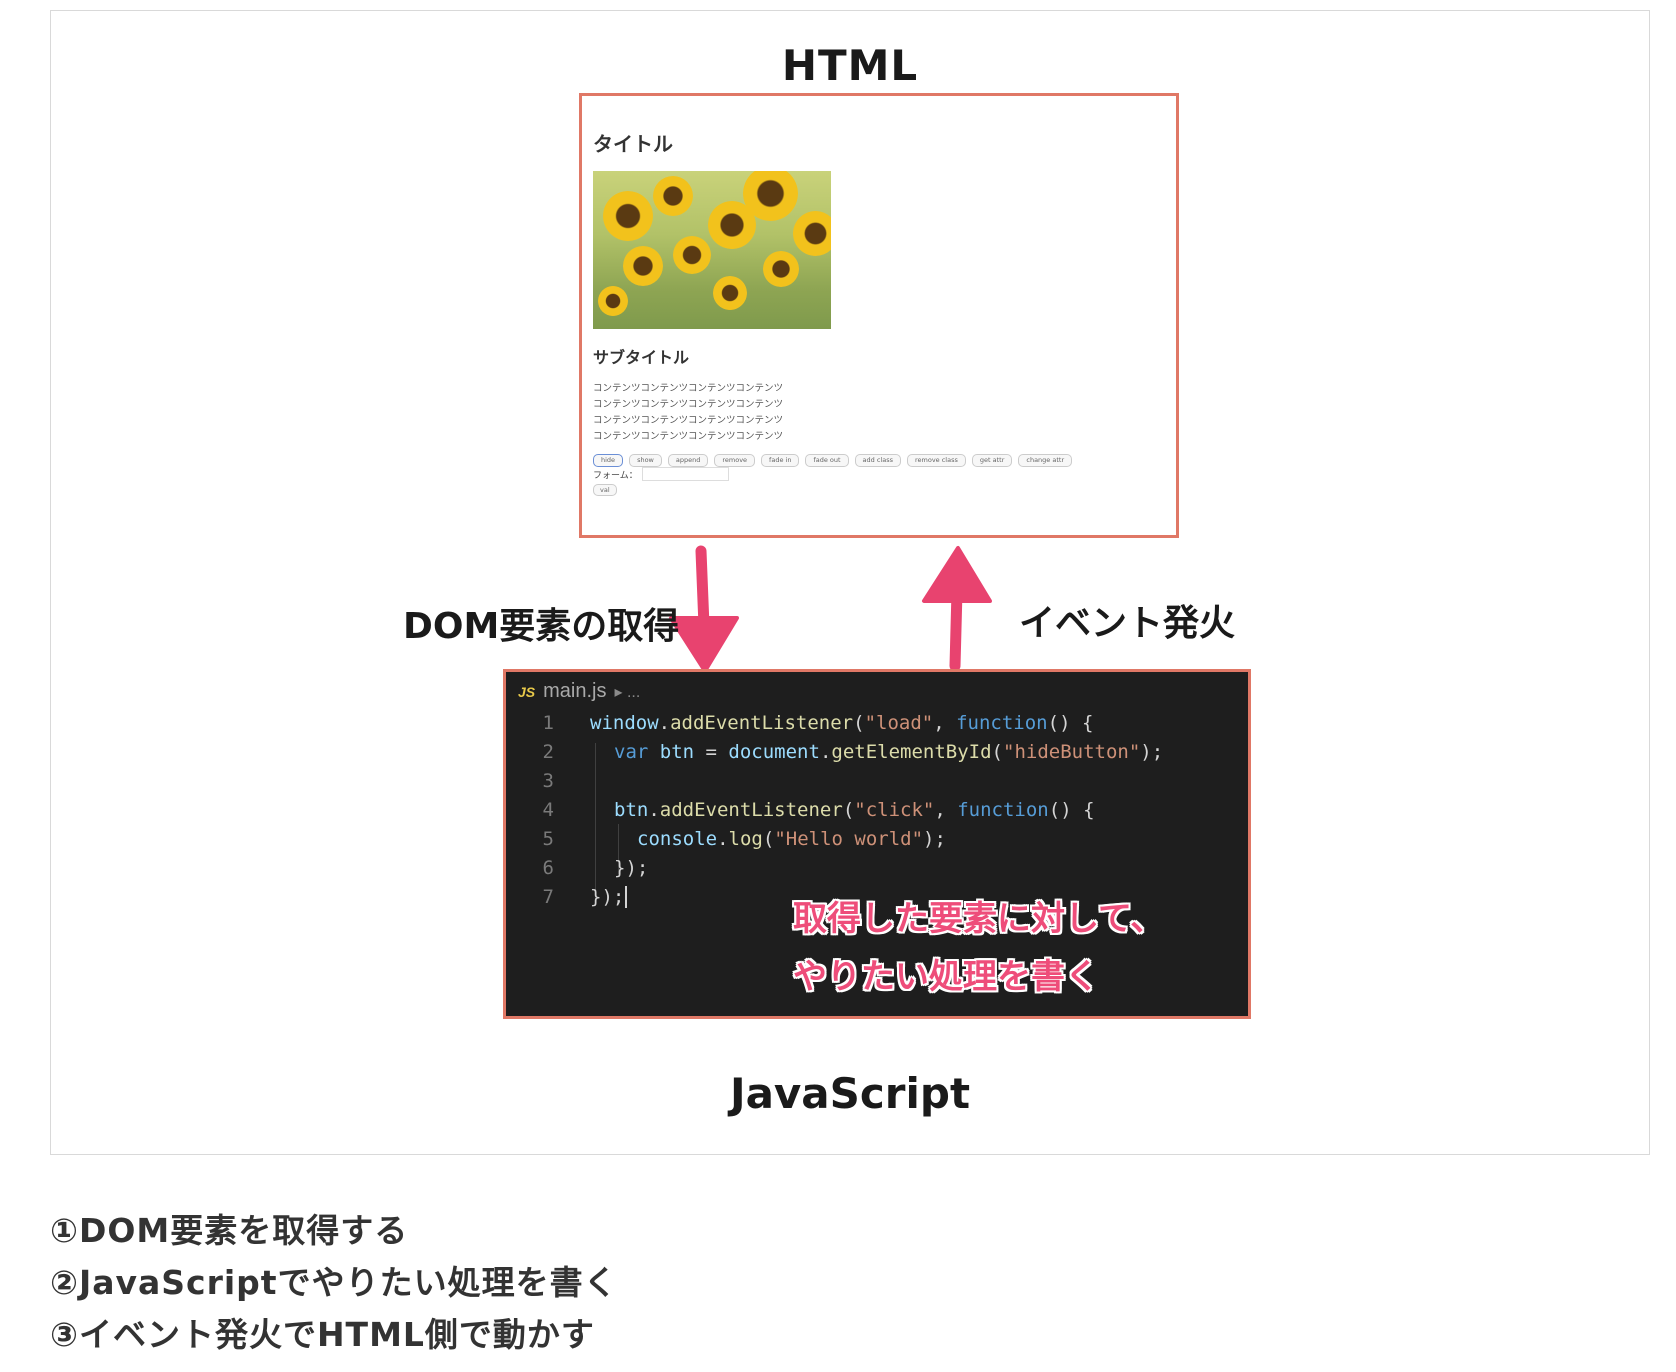 This screenshot has height=1372, width=1676. I want to click on form-input, so click(685, 474).